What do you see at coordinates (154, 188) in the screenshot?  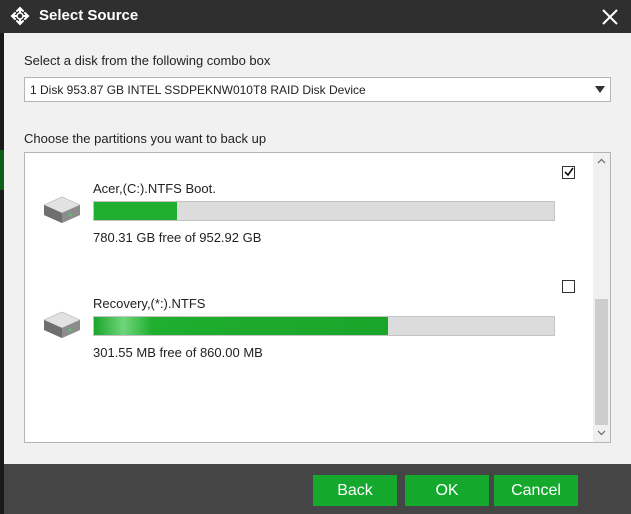 I see `partition-name: Acer,(C:).NTFS Boot.` at bounding box center [154, 188].